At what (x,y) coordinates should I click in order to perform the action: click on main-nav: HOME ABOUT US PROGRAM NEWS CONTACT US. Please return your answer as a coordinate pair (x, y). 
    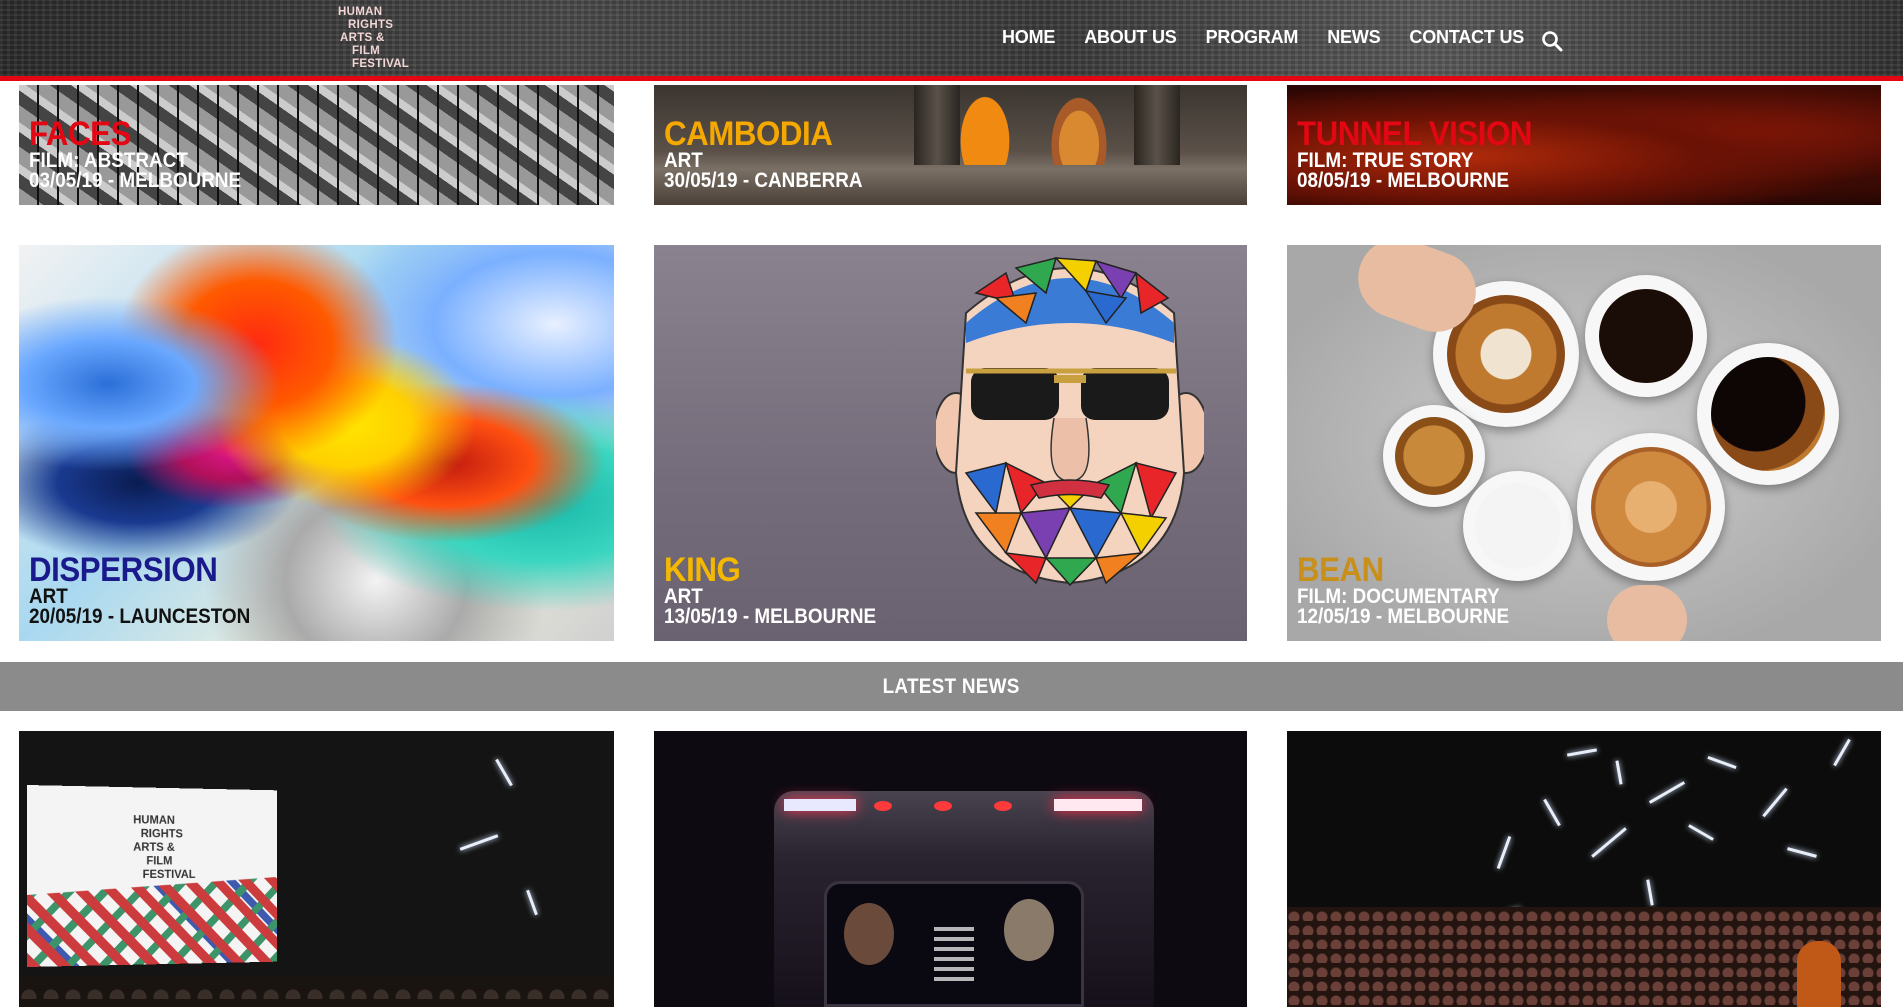
    Looking at the image, I should click on (1277, 37).